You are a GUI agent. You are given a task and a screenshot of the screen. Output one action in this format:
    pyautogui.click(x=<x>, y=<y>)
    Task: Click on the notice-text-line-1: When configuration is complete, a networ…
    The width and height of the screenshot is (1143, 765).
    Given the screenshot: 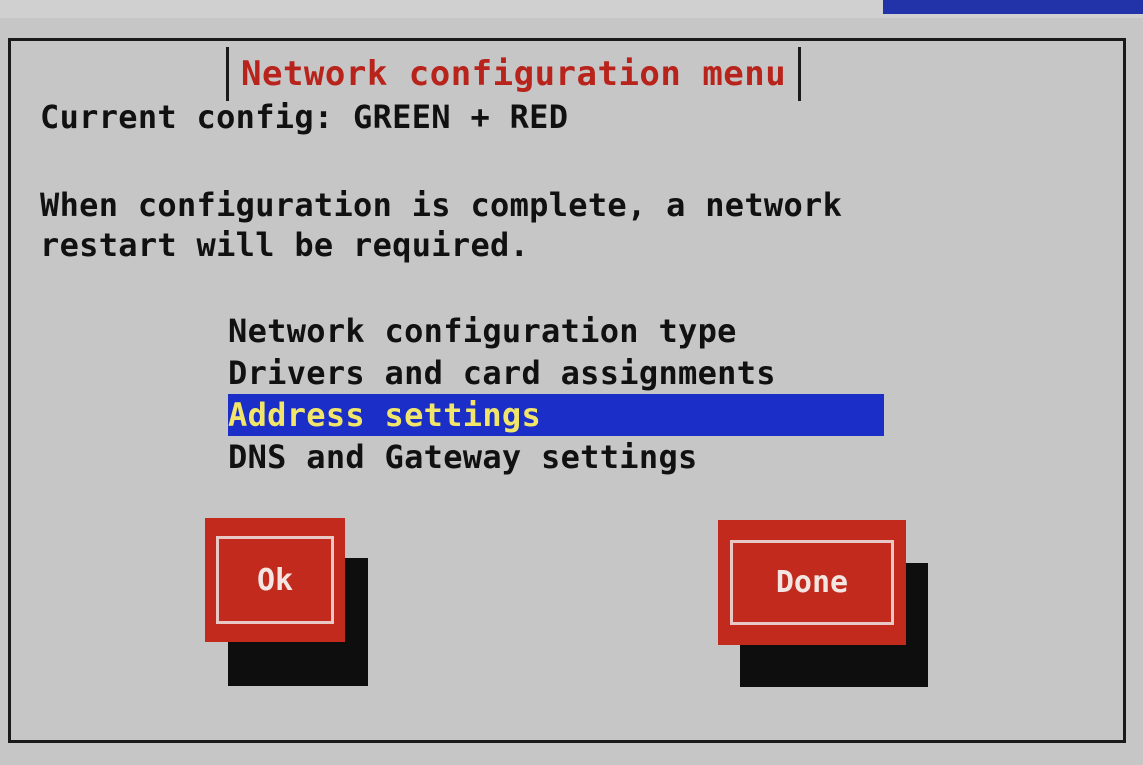 What is the action you would take?
    pyautogui.click(x=441, y=205)
    